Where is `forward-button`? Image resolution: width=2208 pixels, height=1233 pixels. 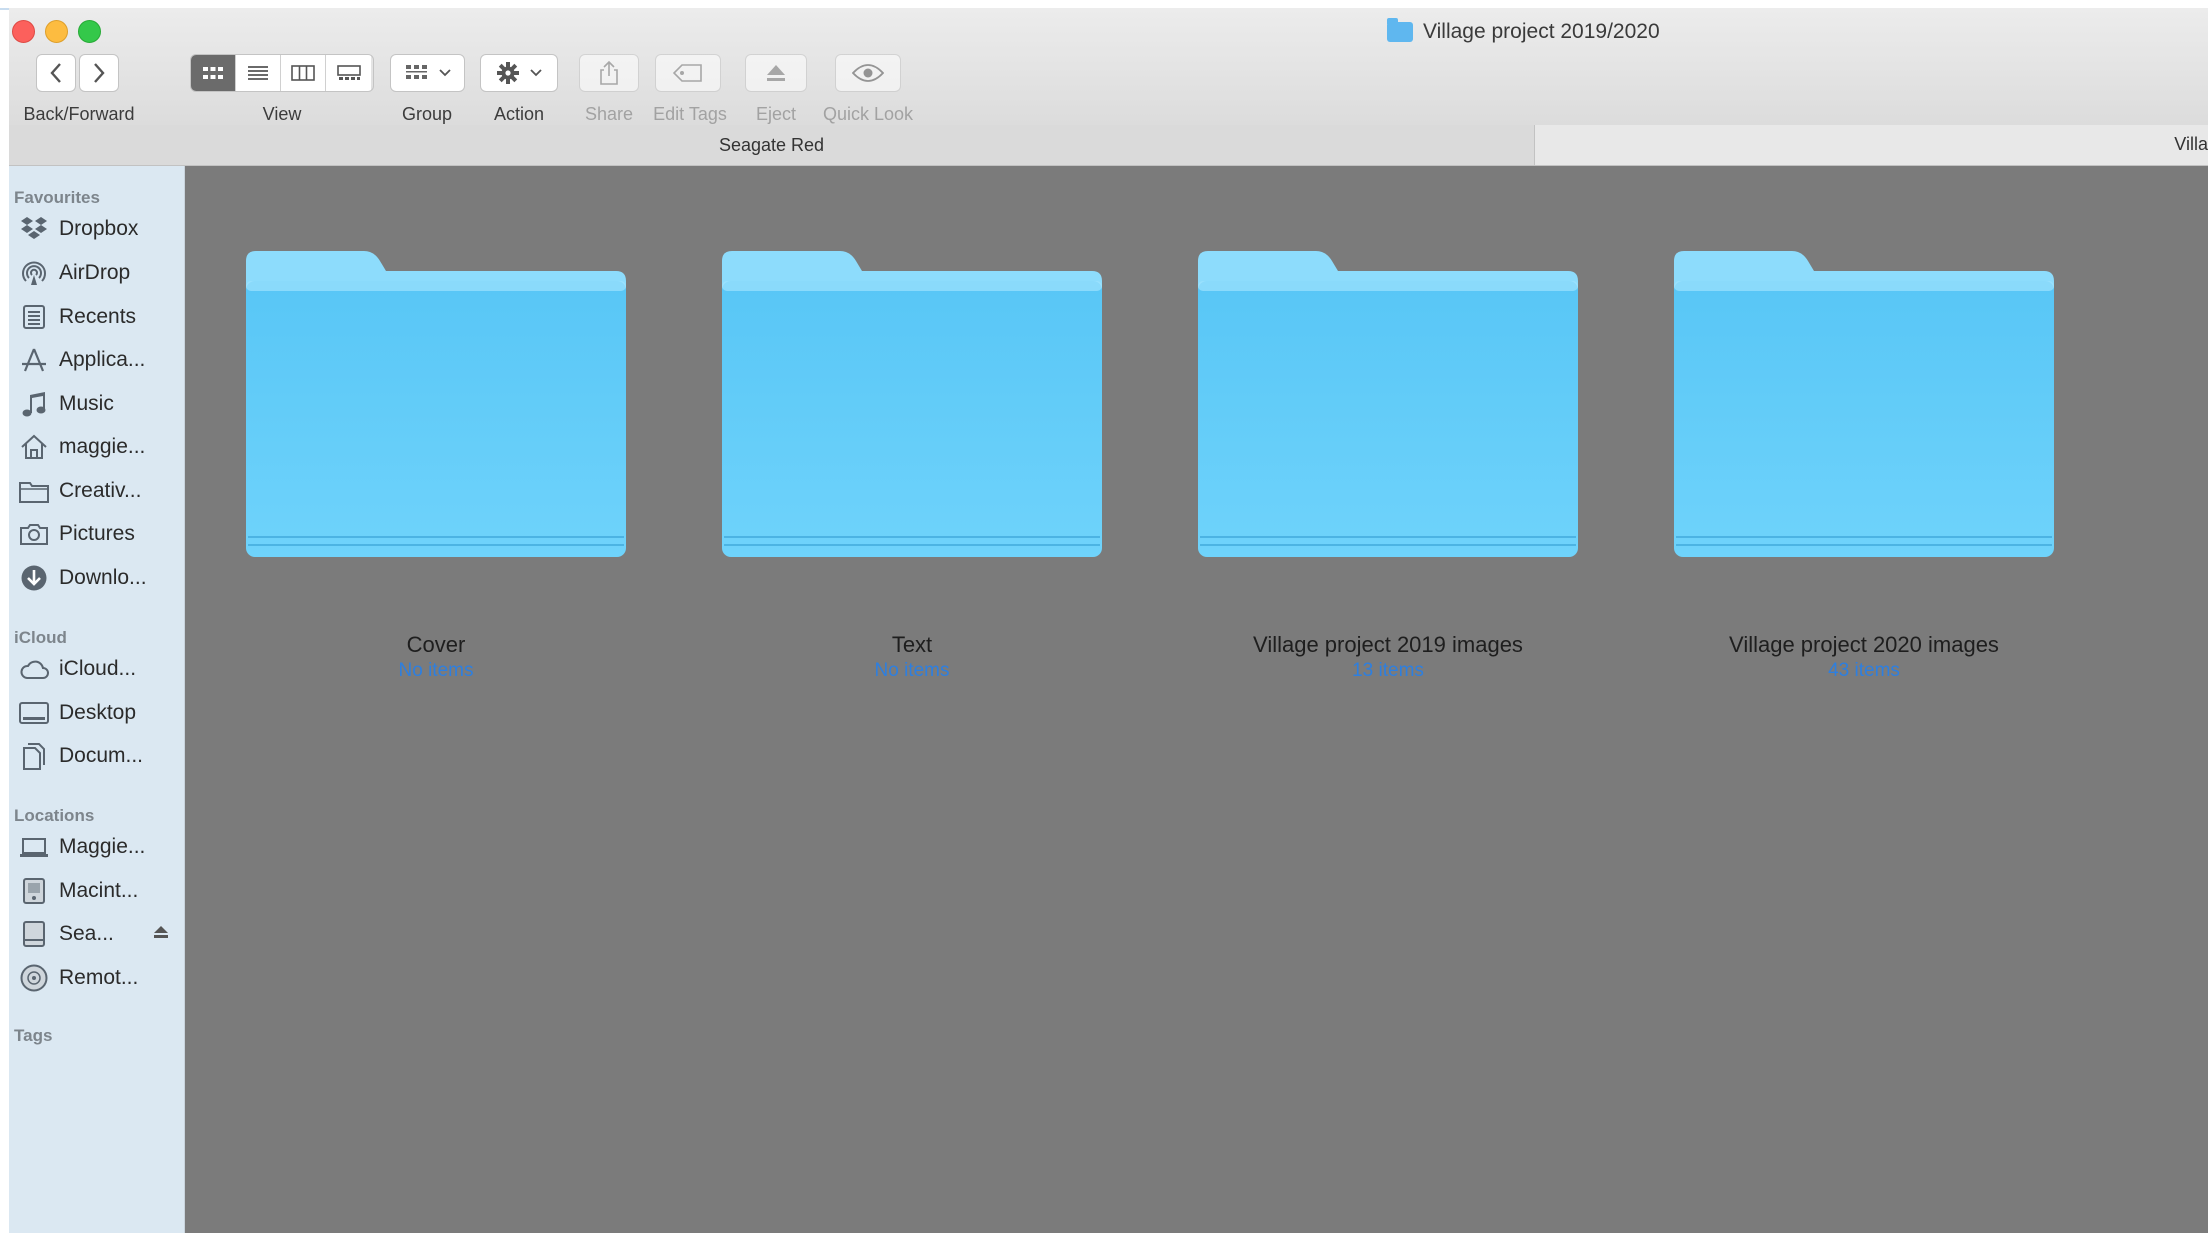 forward-button is located at coordinates (99, 73).